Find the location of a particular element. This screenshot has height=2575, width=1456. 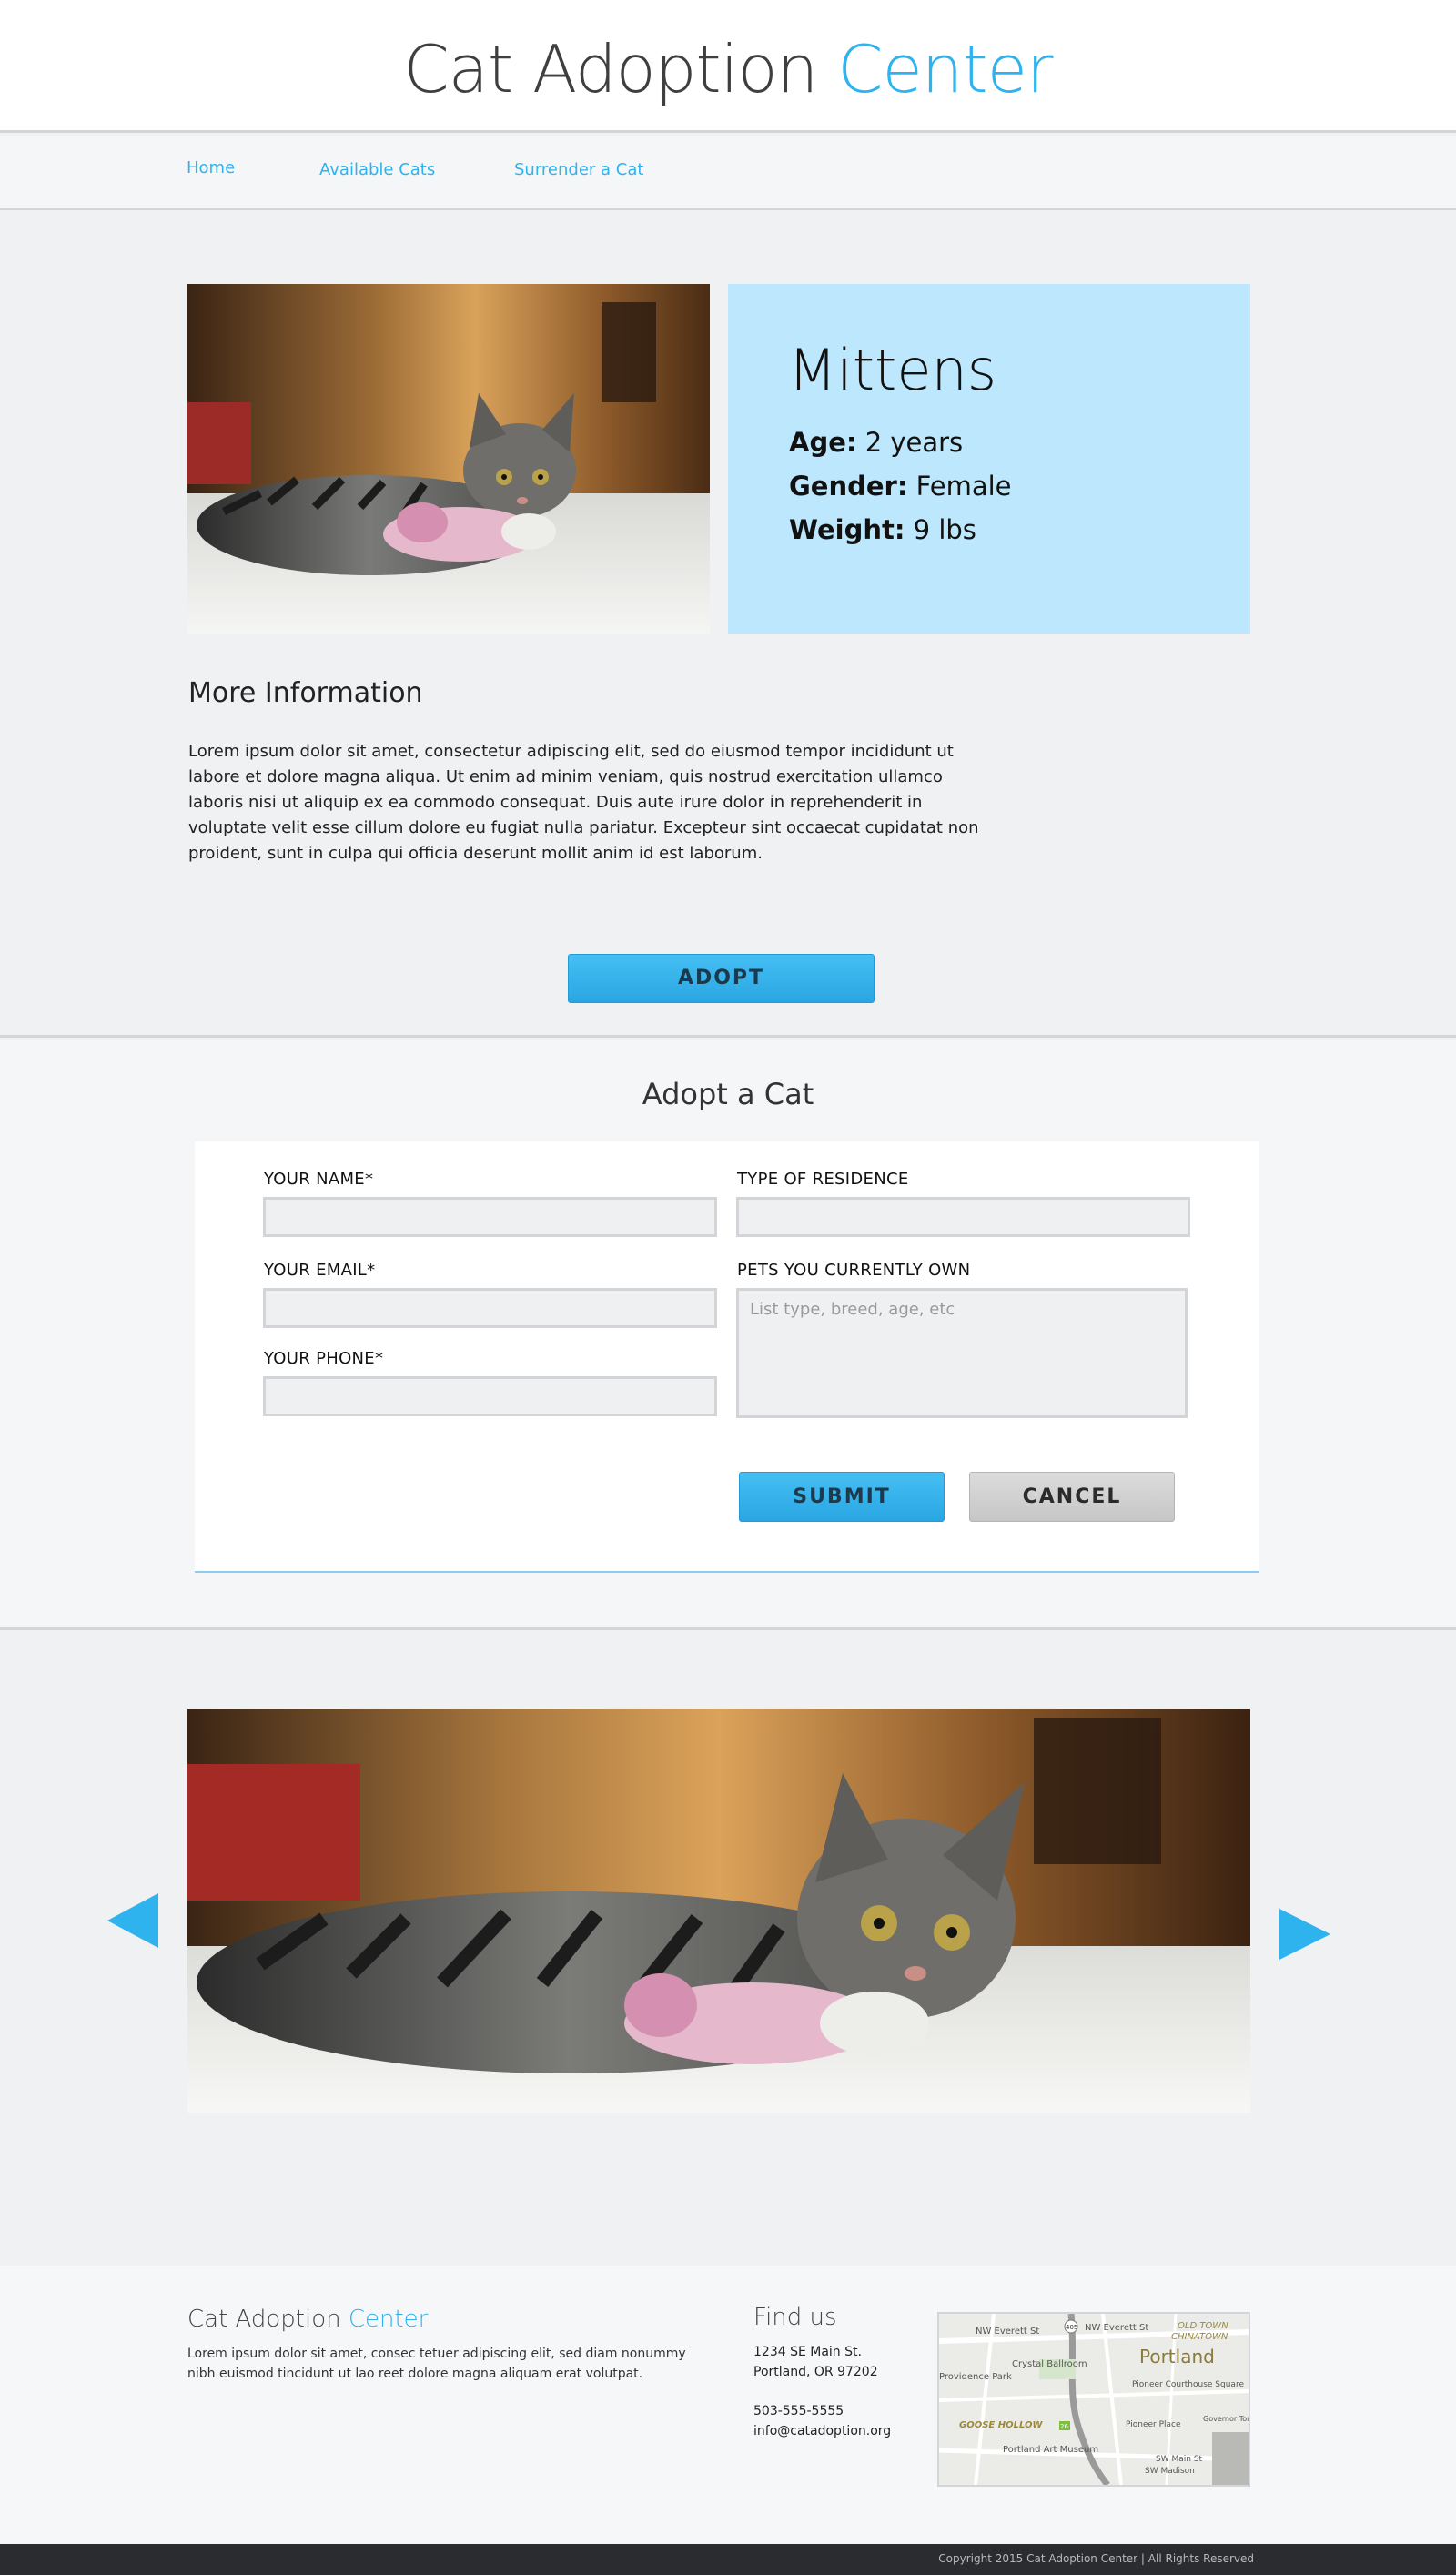

carousel-next-icon is located at coordinates (1305, 1934).